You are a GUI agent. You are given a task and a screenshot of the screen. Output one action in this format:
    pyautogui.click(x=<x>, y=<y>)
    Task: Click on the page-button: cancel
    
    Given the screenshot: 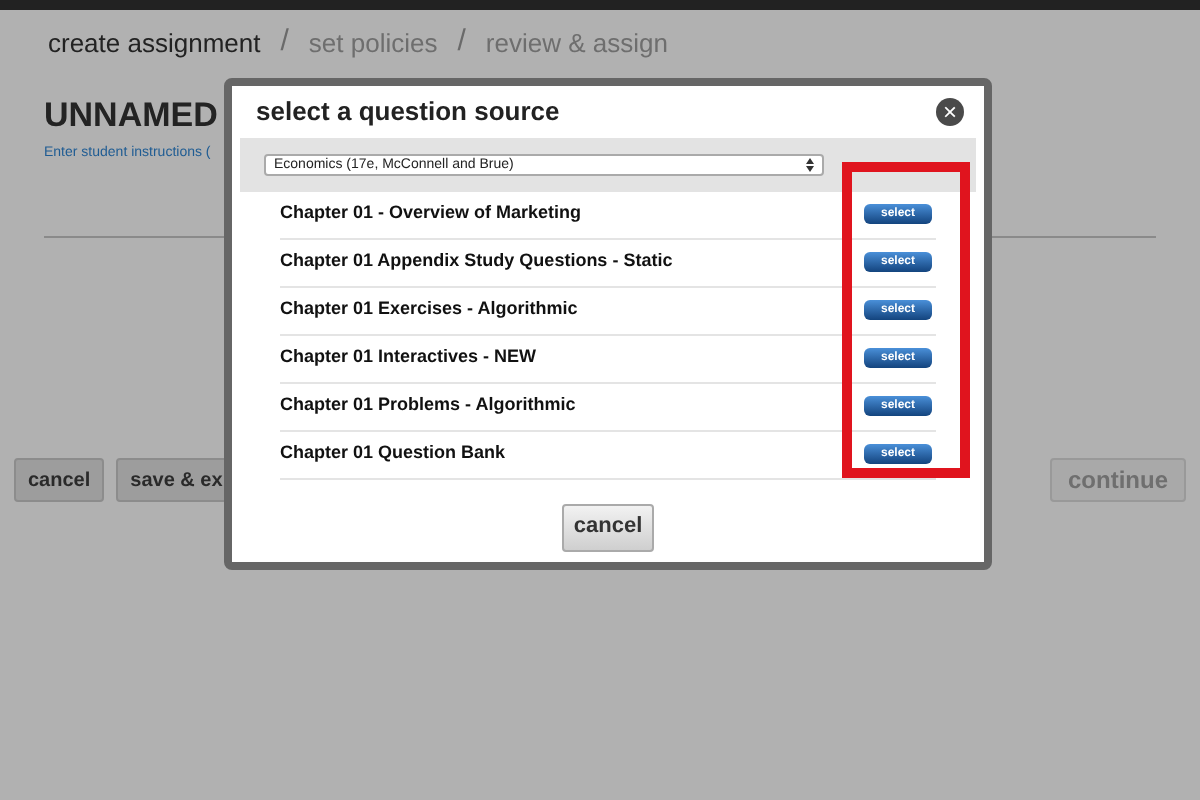 What is the action you would take?
    pyautogui.click(x=59, y=480)
    